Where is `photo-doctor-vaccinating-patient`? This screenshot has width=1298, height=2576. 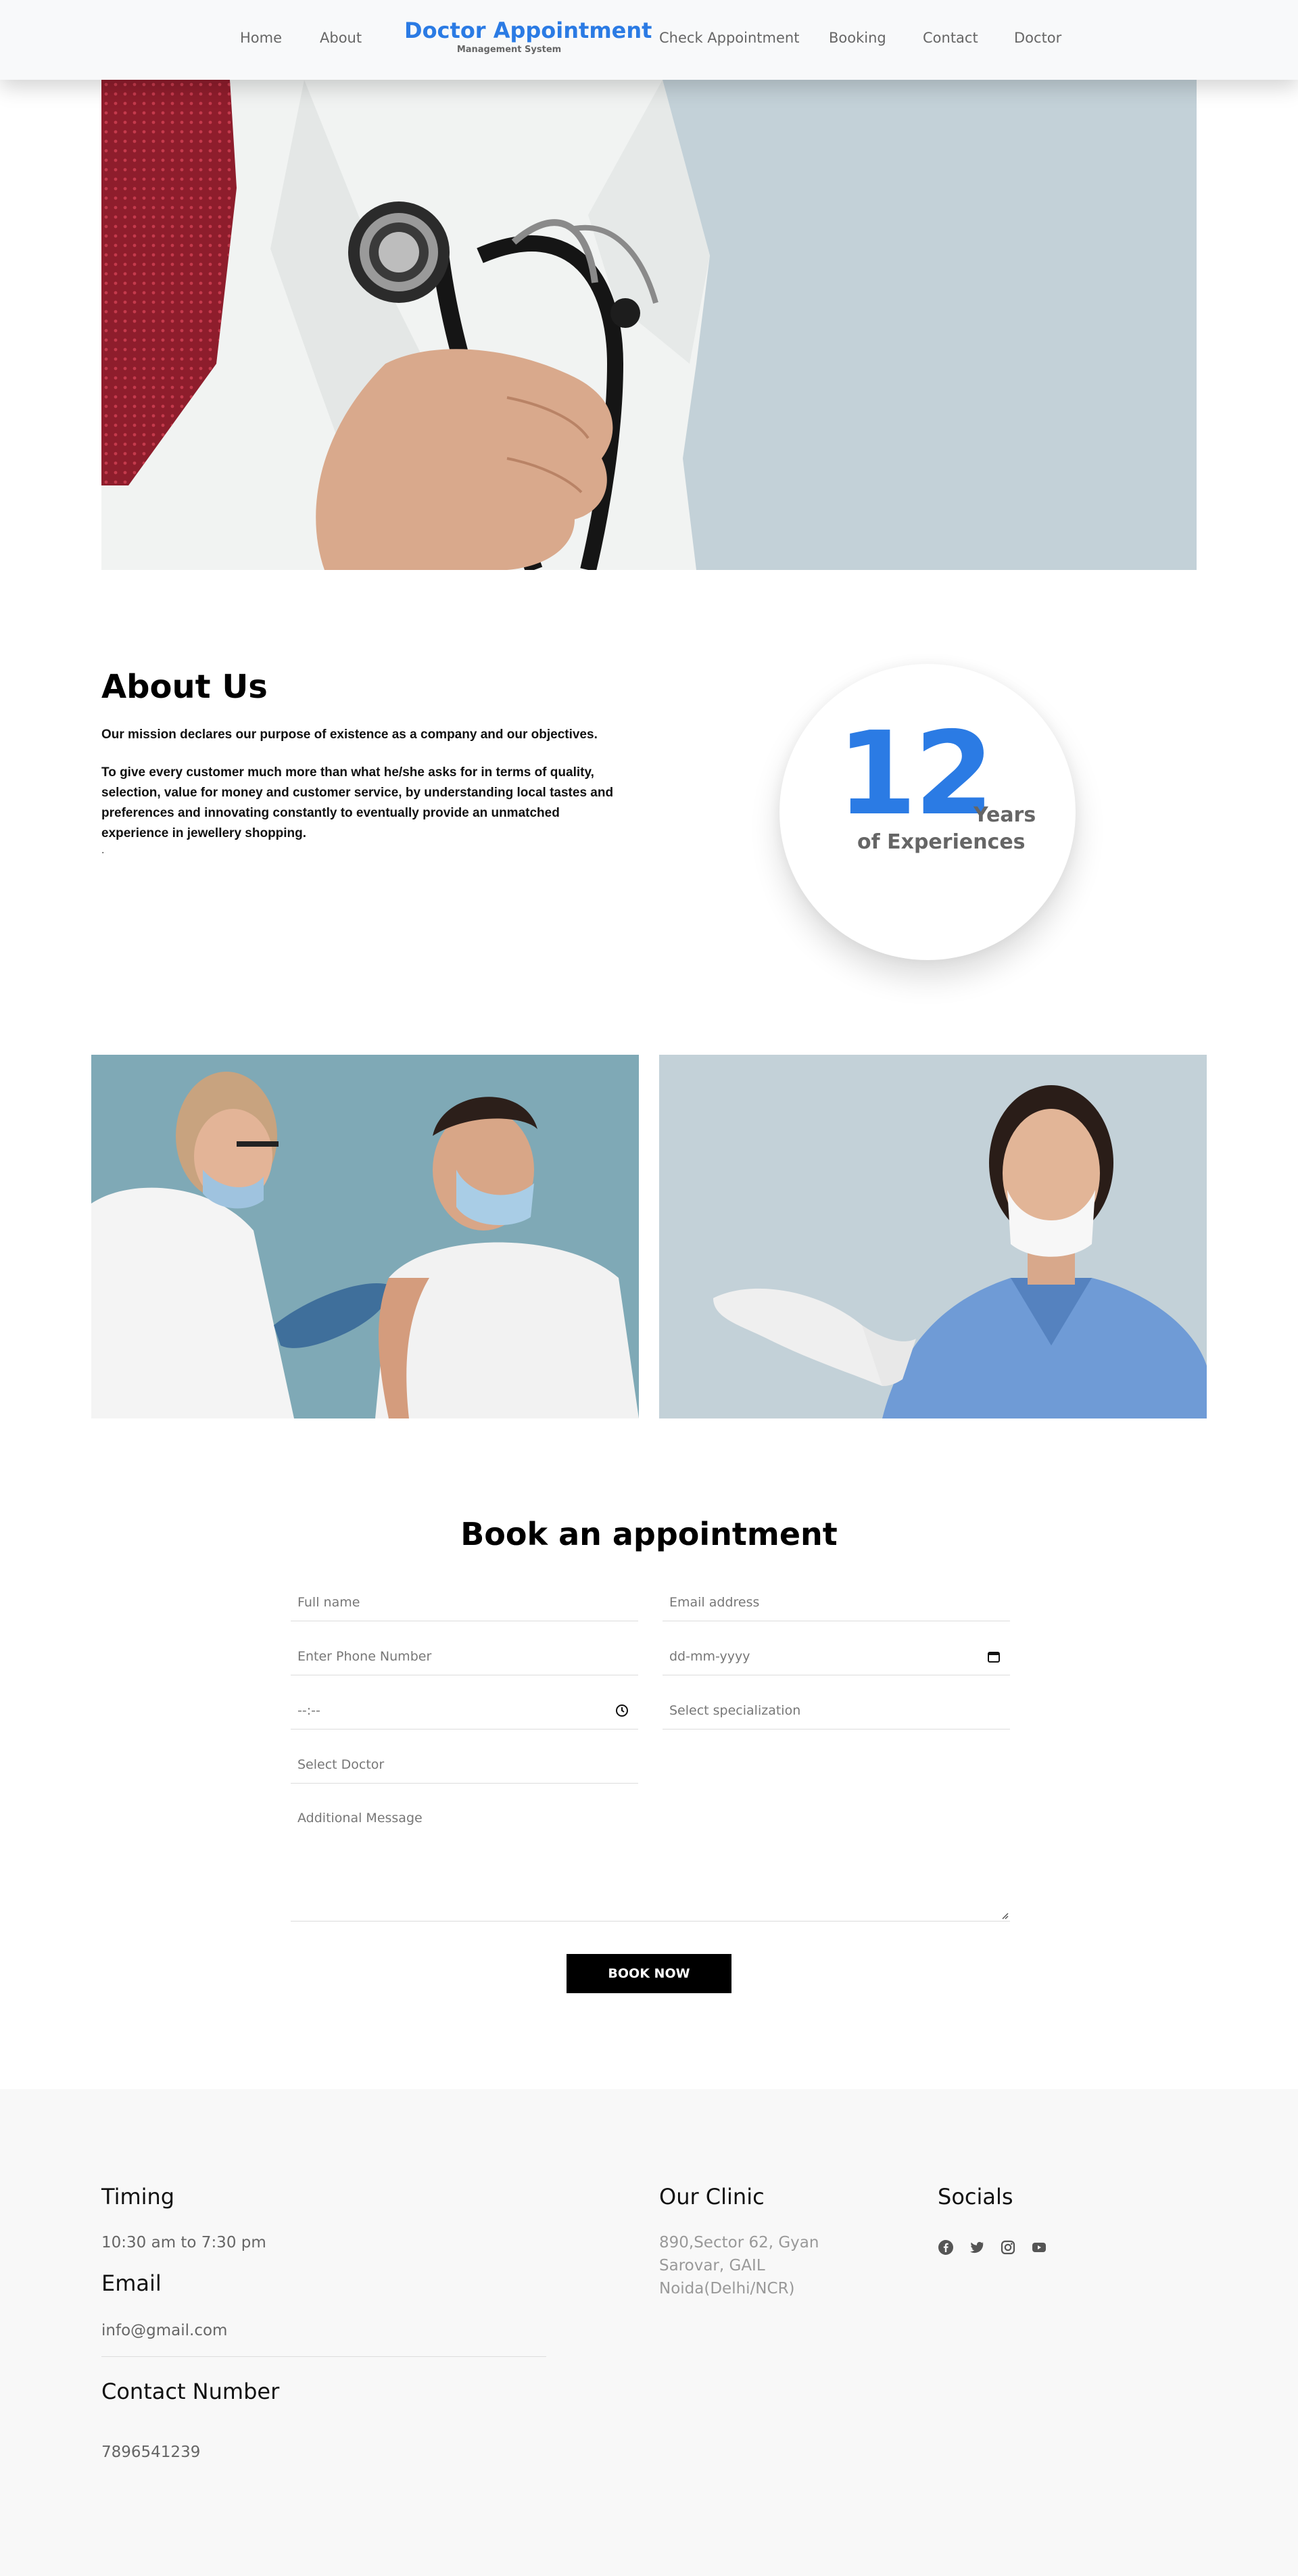
photo-doctor-vaccinating-patient is located at coordinates (365, 1236).